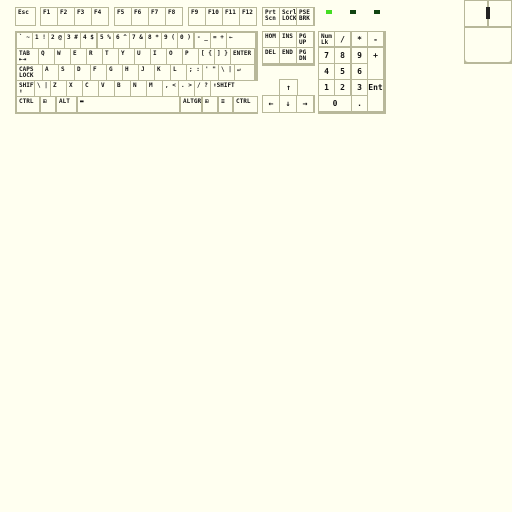 The width and height of the screenshot is (512, 512). Describe the element at coordinates (288, 55) in the screenshot. I see `key-end: END` at that location.